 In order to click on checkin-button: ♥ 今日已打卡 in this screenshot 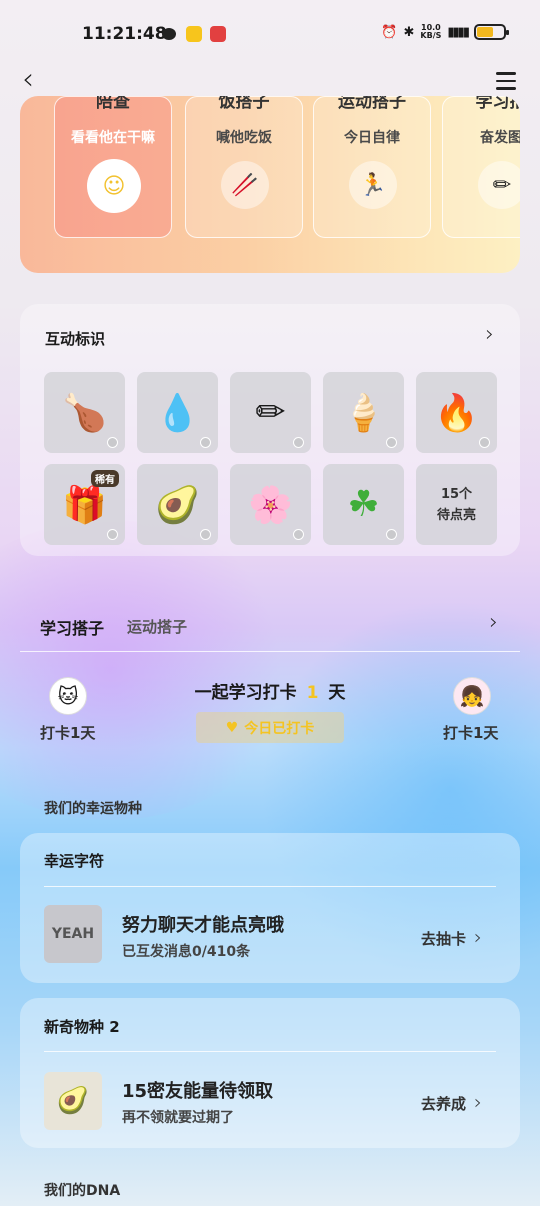, I will do `click(270, 727)`.